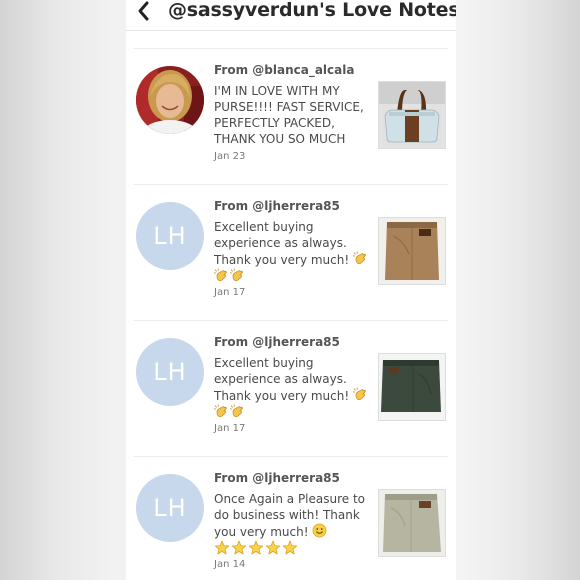 Image resolution: width=580 pixels, height=580 pixels. I want to click on message-line: THANK YOU SO MUCH, so click(280, 139).